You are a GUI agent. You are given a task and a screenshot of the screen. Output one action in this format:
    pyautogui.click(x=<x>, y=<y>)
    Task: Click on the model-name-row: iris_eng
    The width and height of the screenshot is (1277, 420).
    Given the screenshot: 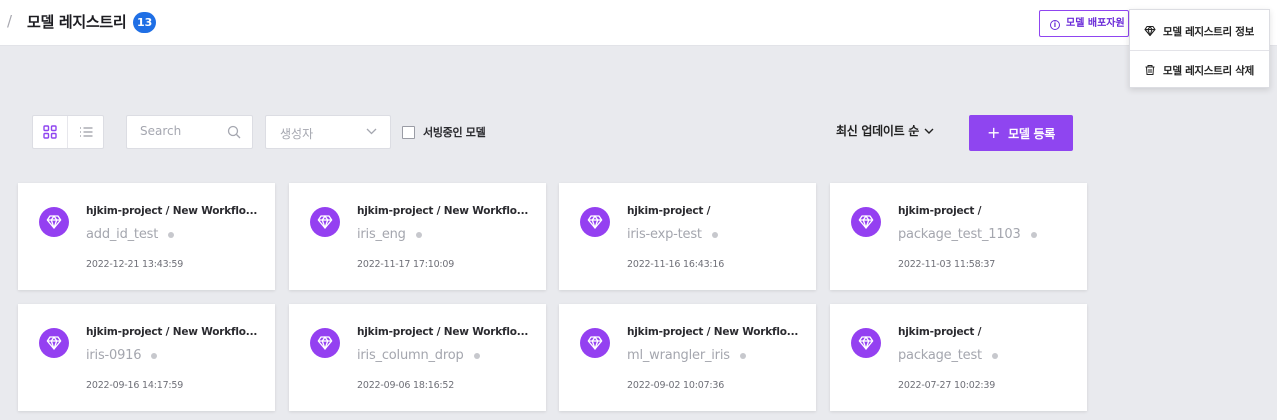 What is the action you would take?
    pyautogui.click(x=389, y=234)
    